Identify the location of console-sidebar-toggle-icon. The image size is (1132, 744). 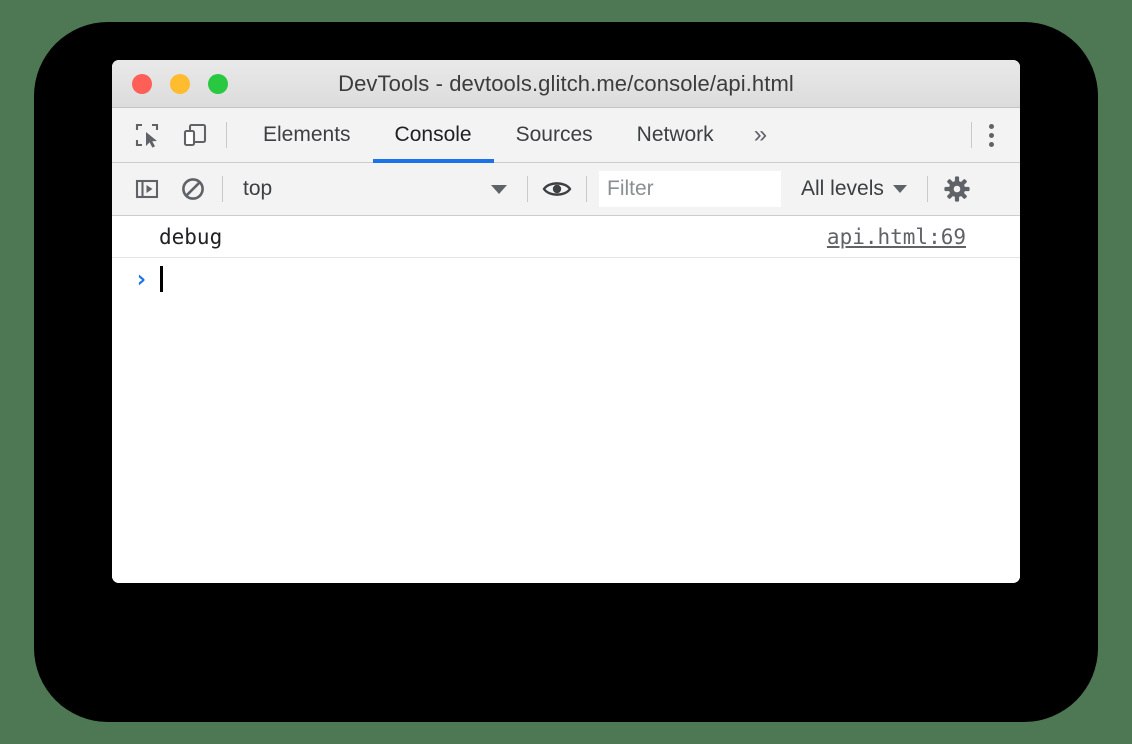
(147, 189).